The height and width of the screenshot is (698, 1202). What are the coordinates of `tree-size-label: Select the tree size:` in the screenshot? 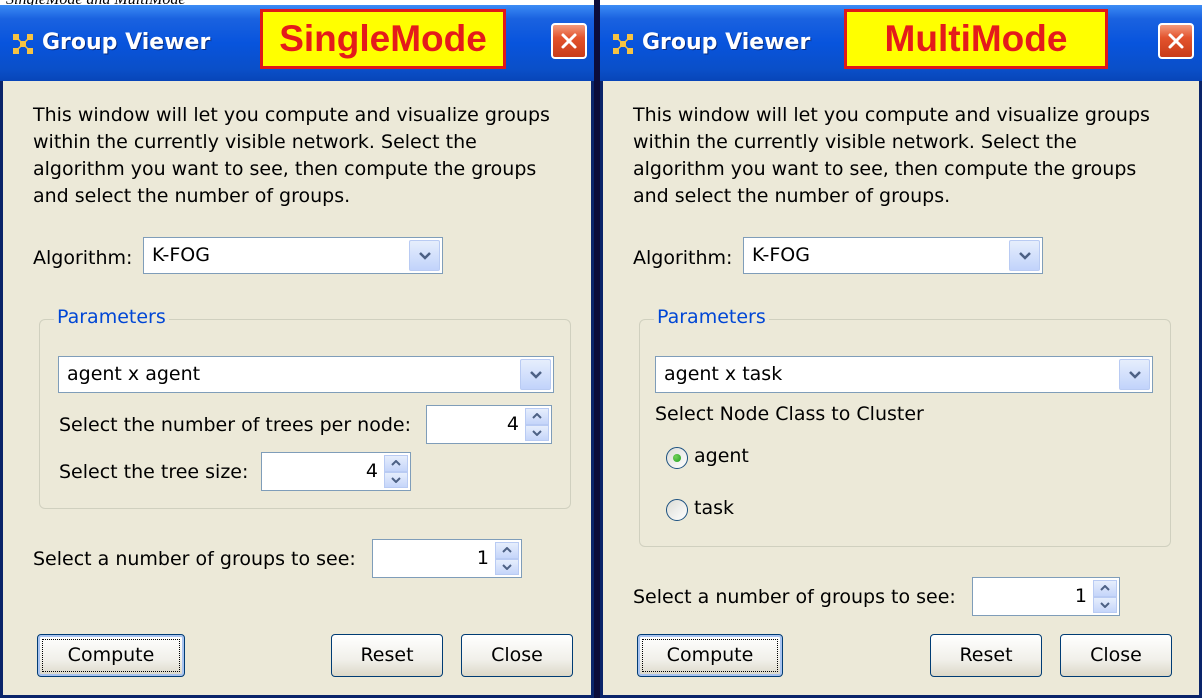 It's located at (154, 472).